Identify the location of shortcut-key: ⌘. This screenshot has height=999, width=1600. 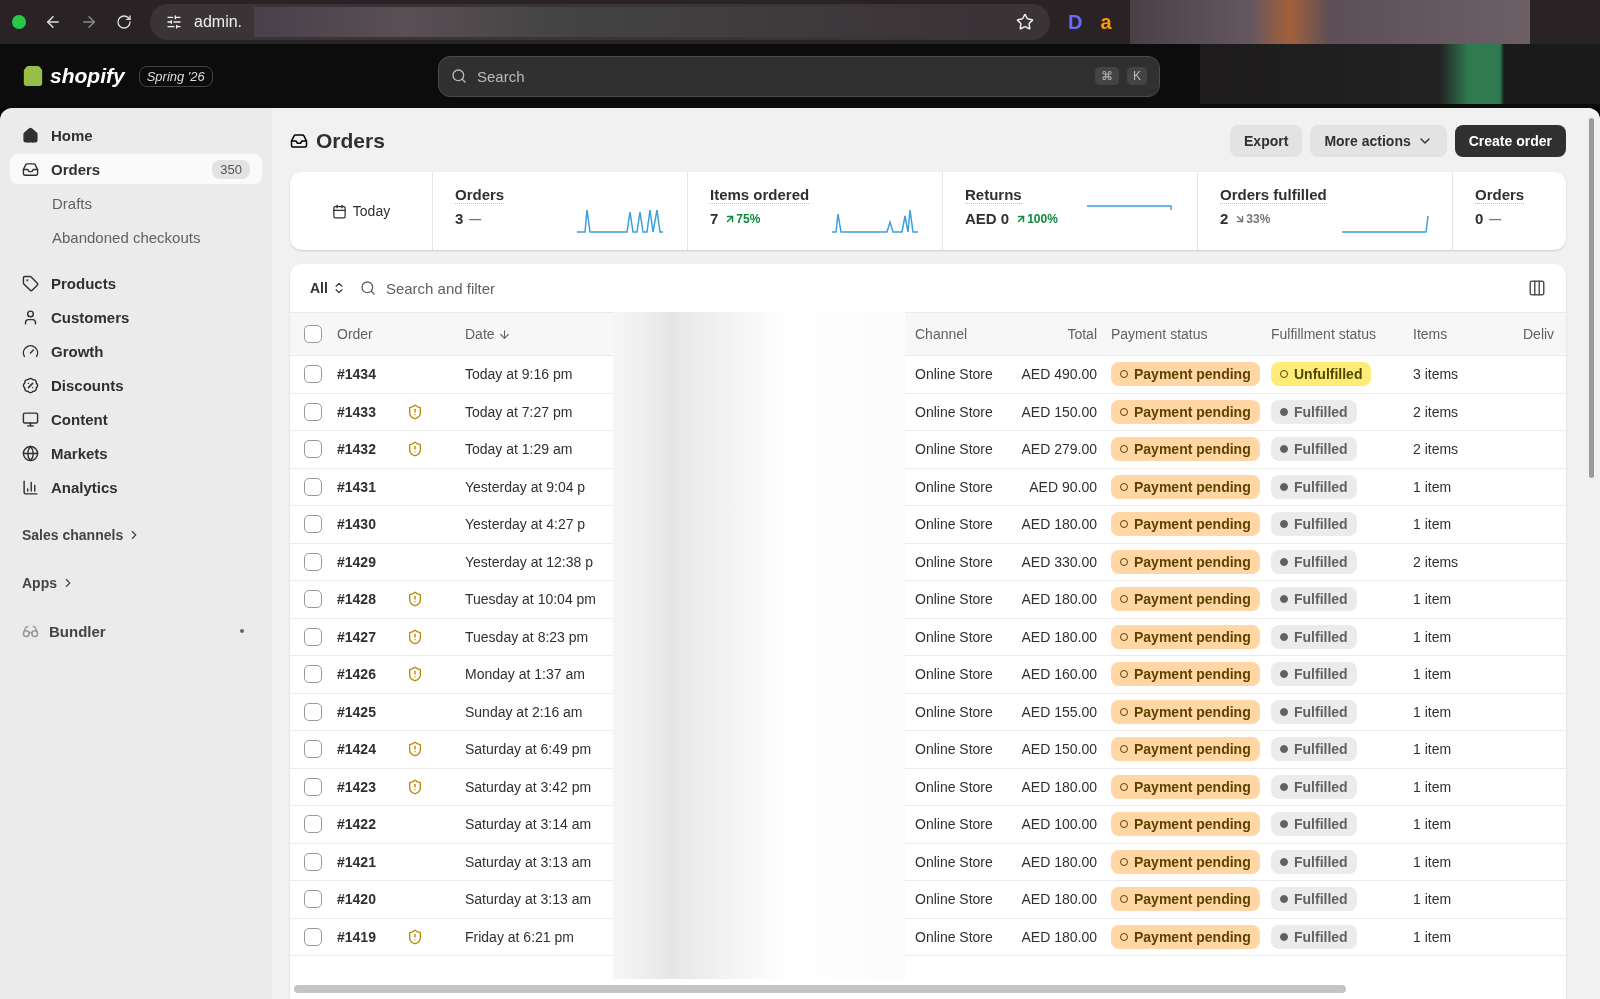
(1107, 76).